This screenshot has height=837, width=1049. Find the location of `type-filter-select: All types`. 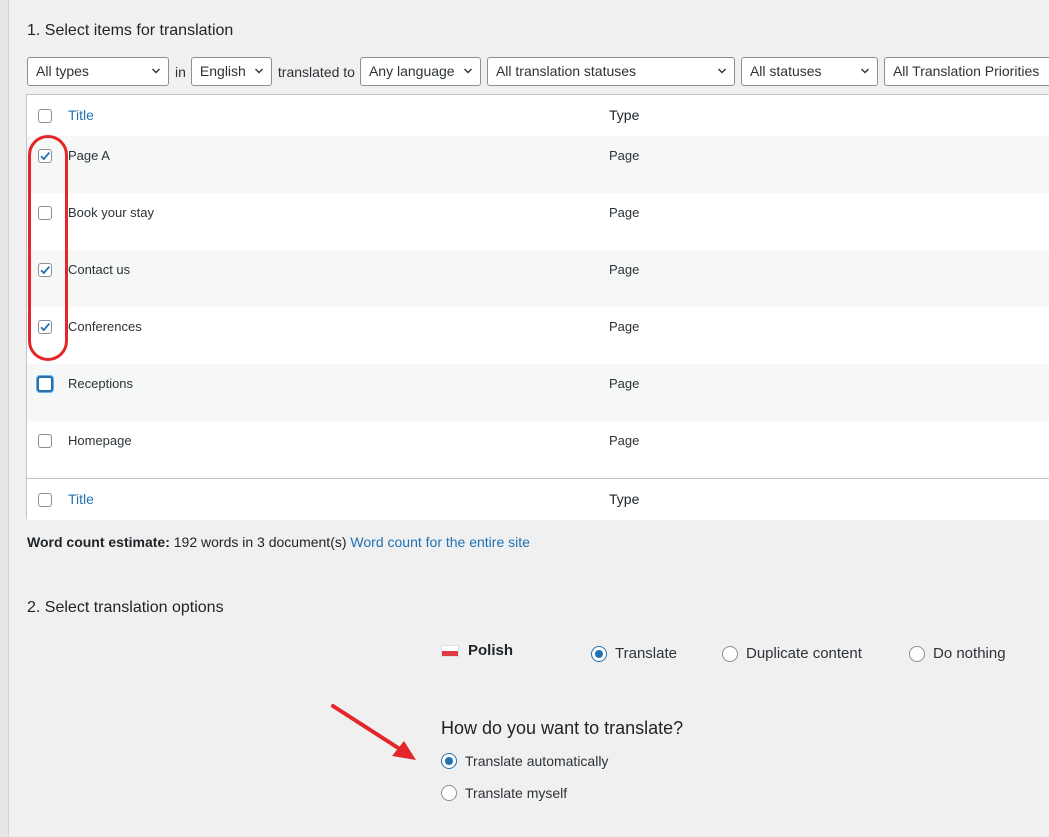

type-filter-select: All types is located at coordinates (98, 71).